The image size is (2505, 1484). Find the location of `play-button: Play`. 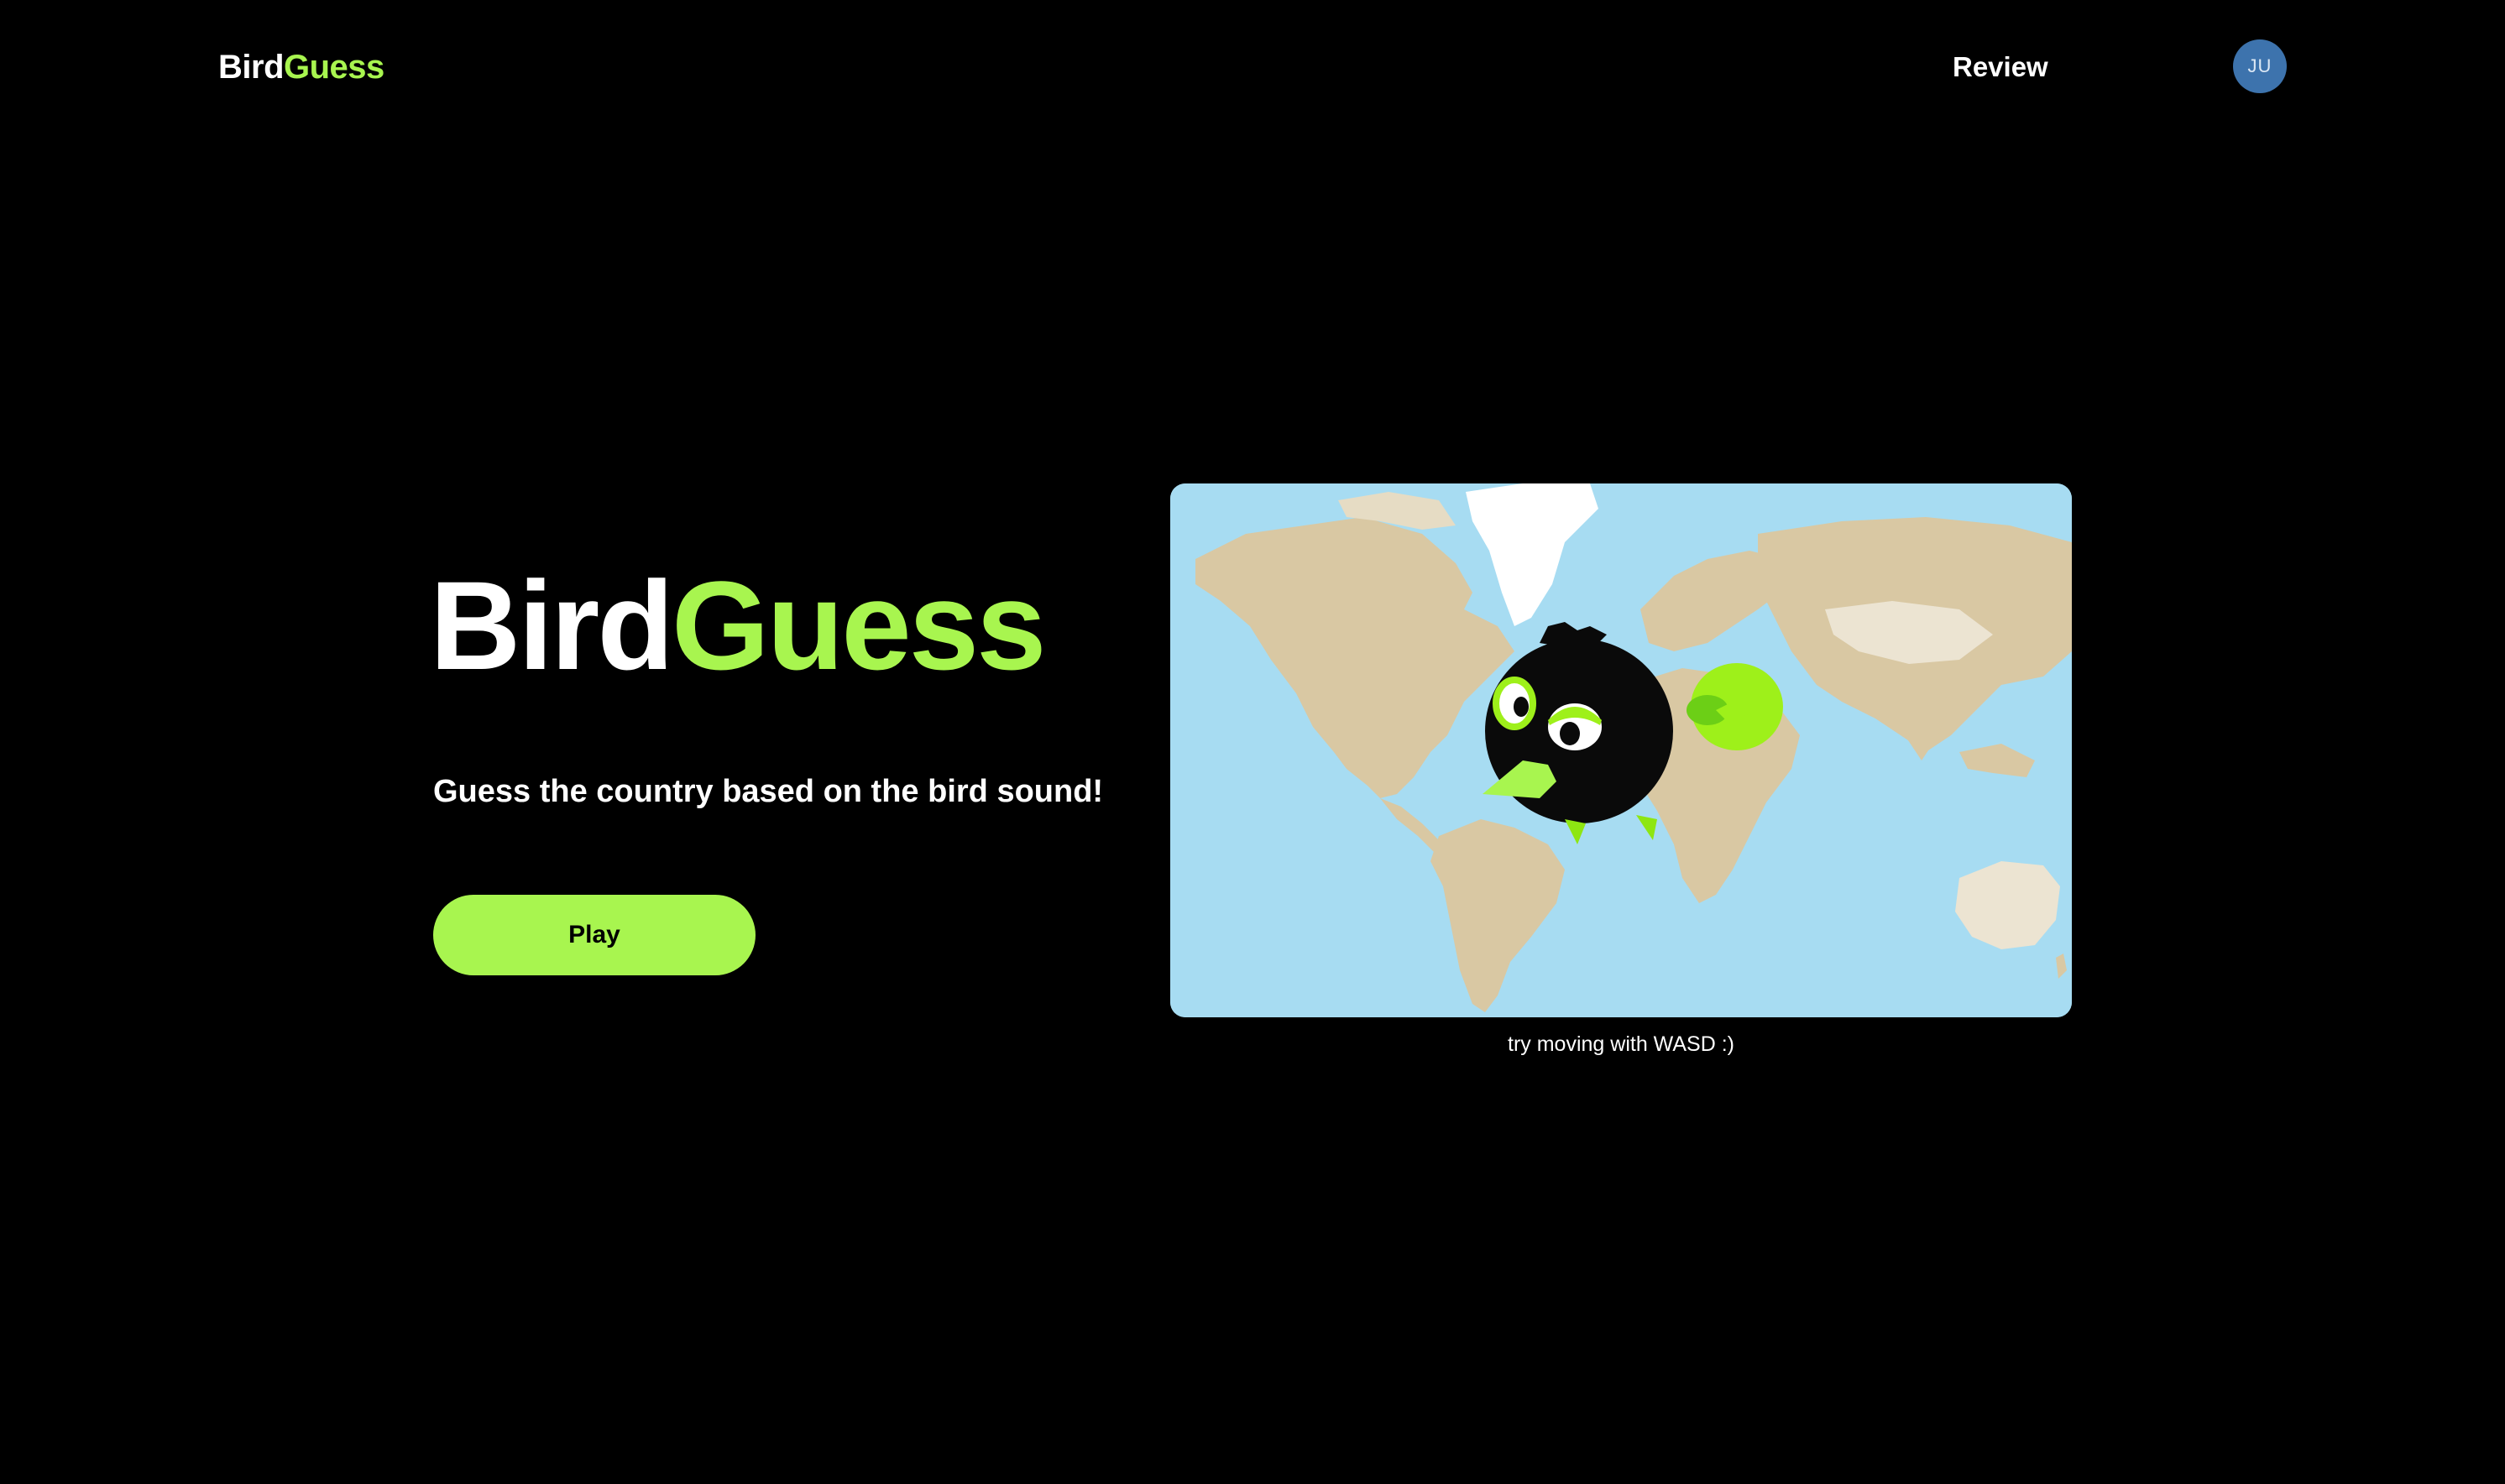

play-button: Play is located at coordinates (594, 935).